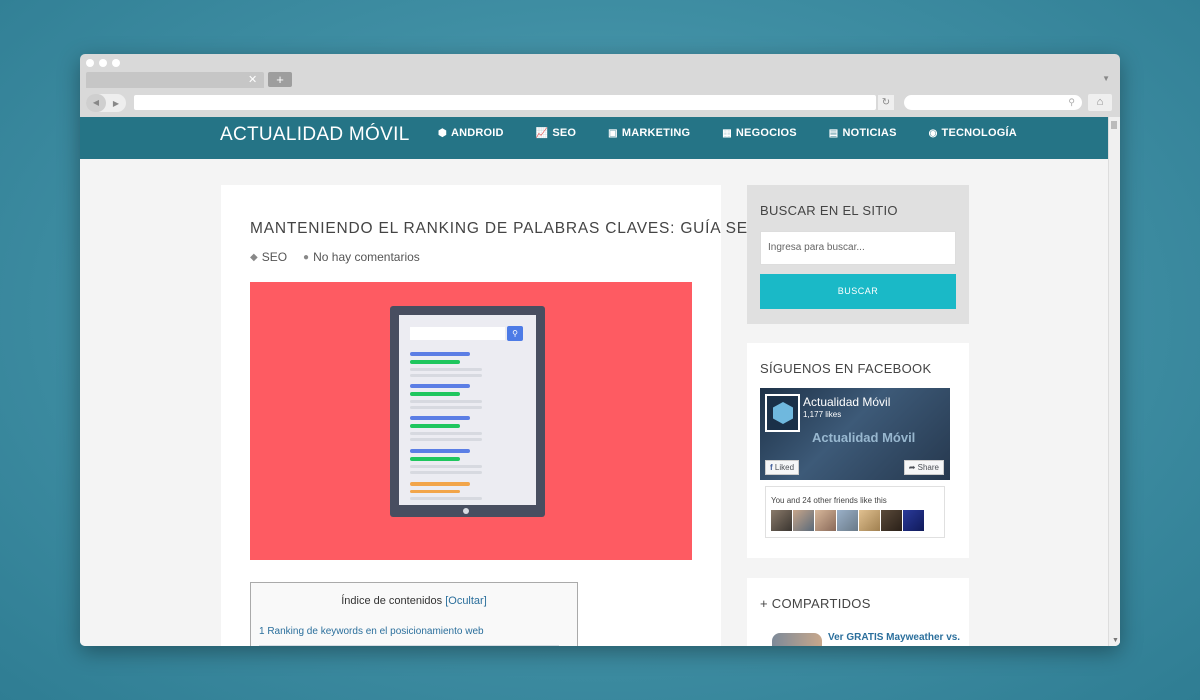 This screenshot has height=700, width=1200. What do you see at coordinates (1100, 102) in the screenshot?
I see `home-icon: ⌂` at bounding box center [1100, 102].